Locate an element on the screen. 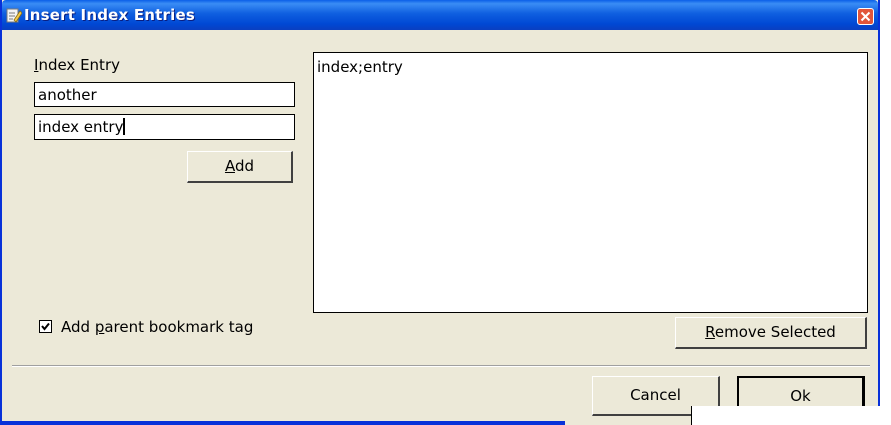 The image size is (891, 425). bottom-border is located at coordinates (282, 423).